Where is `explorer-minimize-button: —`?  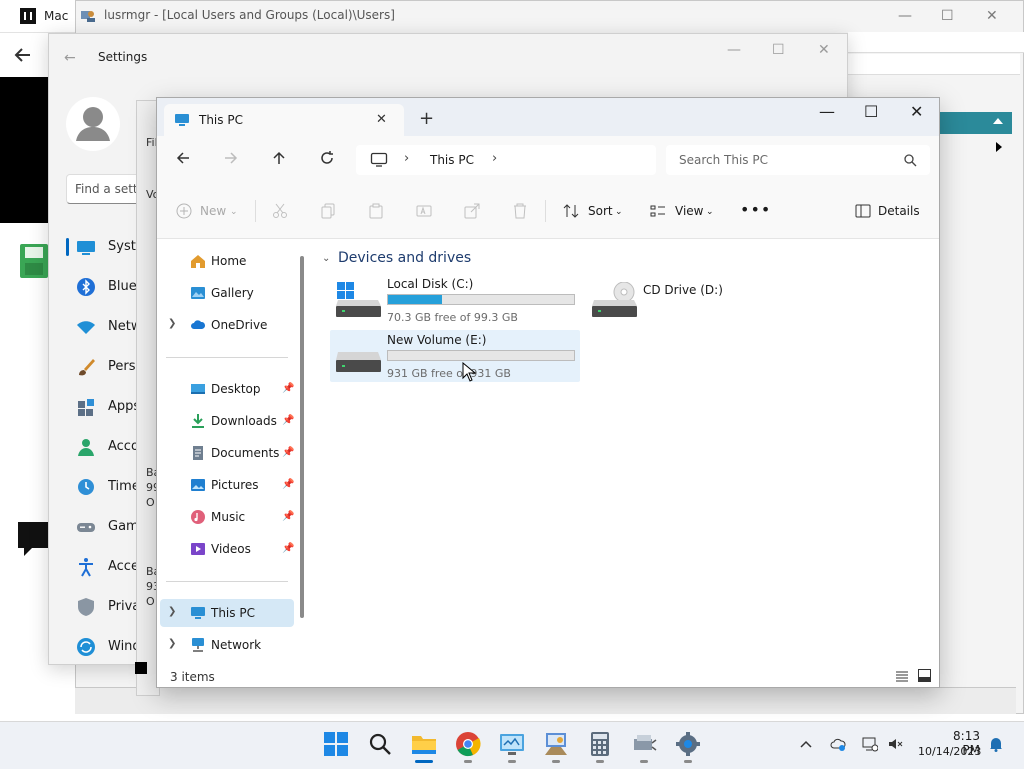
explorer-minimize-button: — is located at coordinates (827, 111).